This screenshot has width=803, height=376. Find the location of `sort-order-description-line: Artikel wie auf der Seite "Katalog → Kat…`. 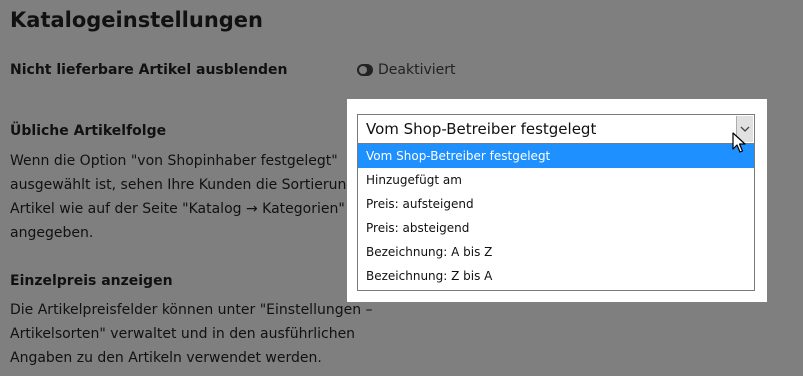

sort-order-description-line: Artikel wie auf der Seite "Katalog → Kat… is located at coordinates (177, 209).